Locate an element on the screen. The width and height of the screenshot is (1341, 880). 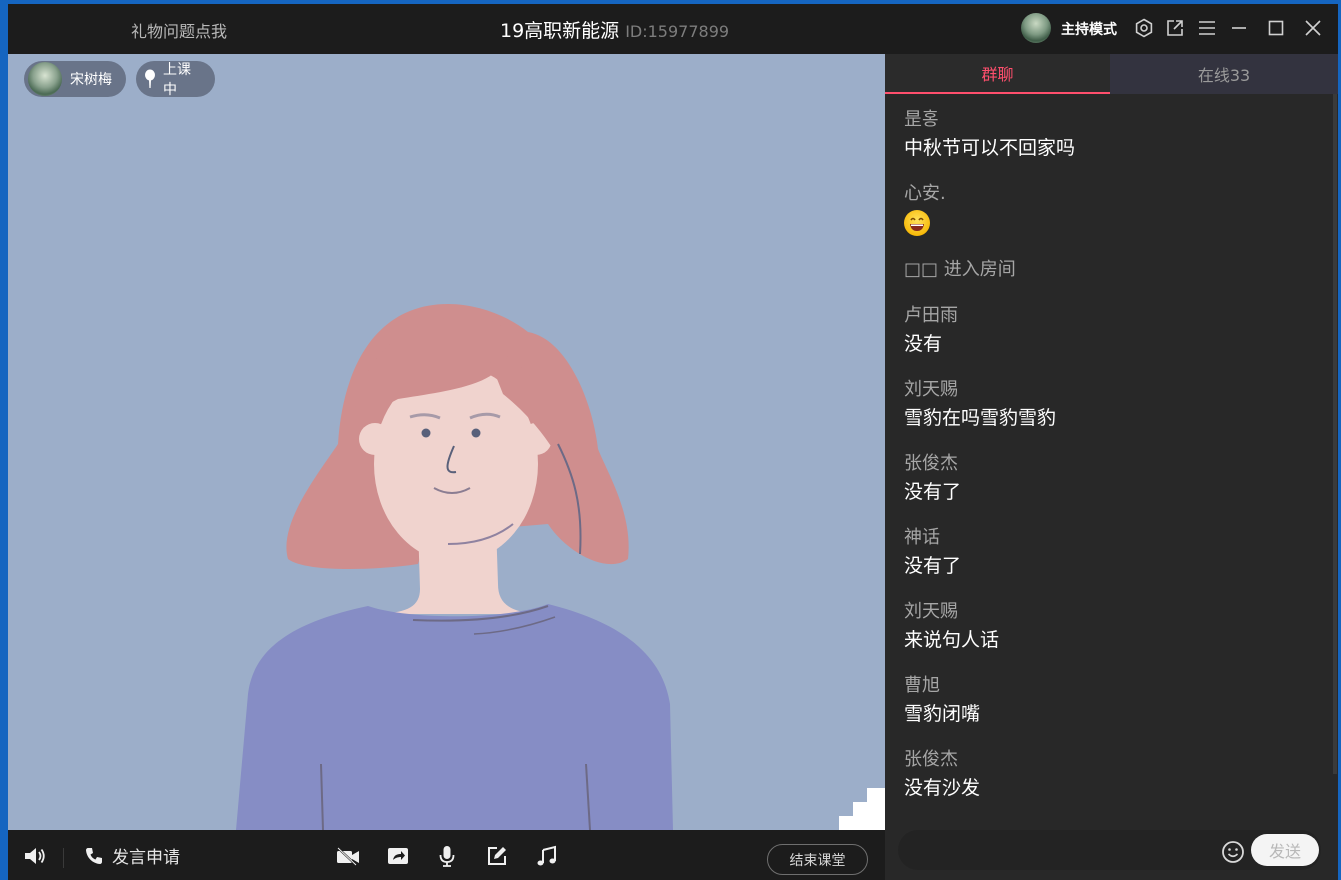
chat-system-message: □□ 进入房间 is located at coordinates (1114, 270).